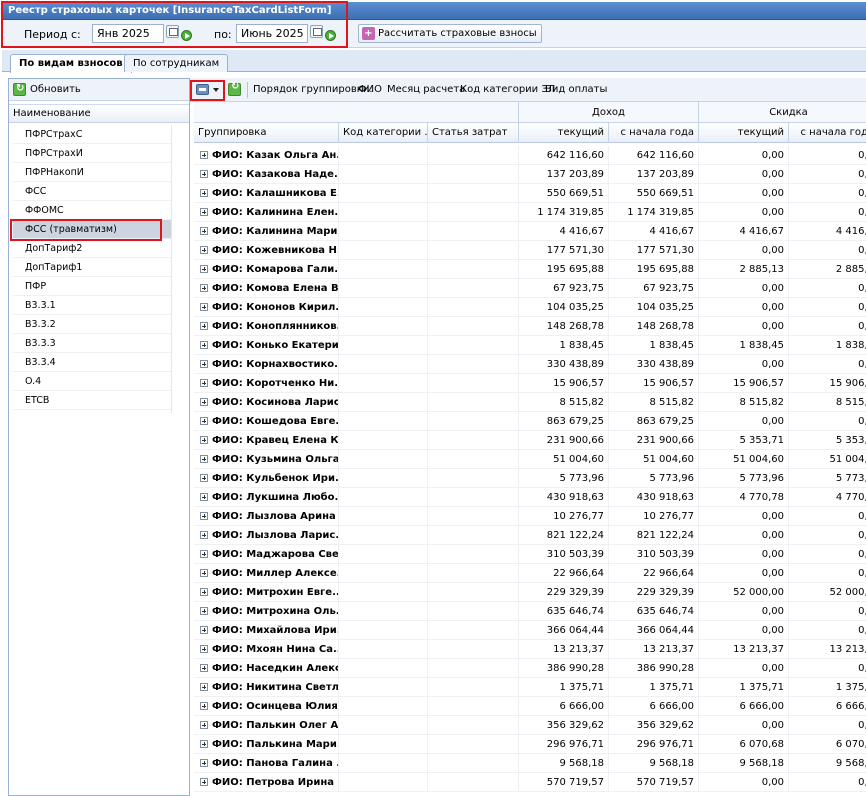 The image size is (866, 796). Describe the element at coordinates (234, 88) in the screenshot. I see `grid-refresh-icon` at that location.